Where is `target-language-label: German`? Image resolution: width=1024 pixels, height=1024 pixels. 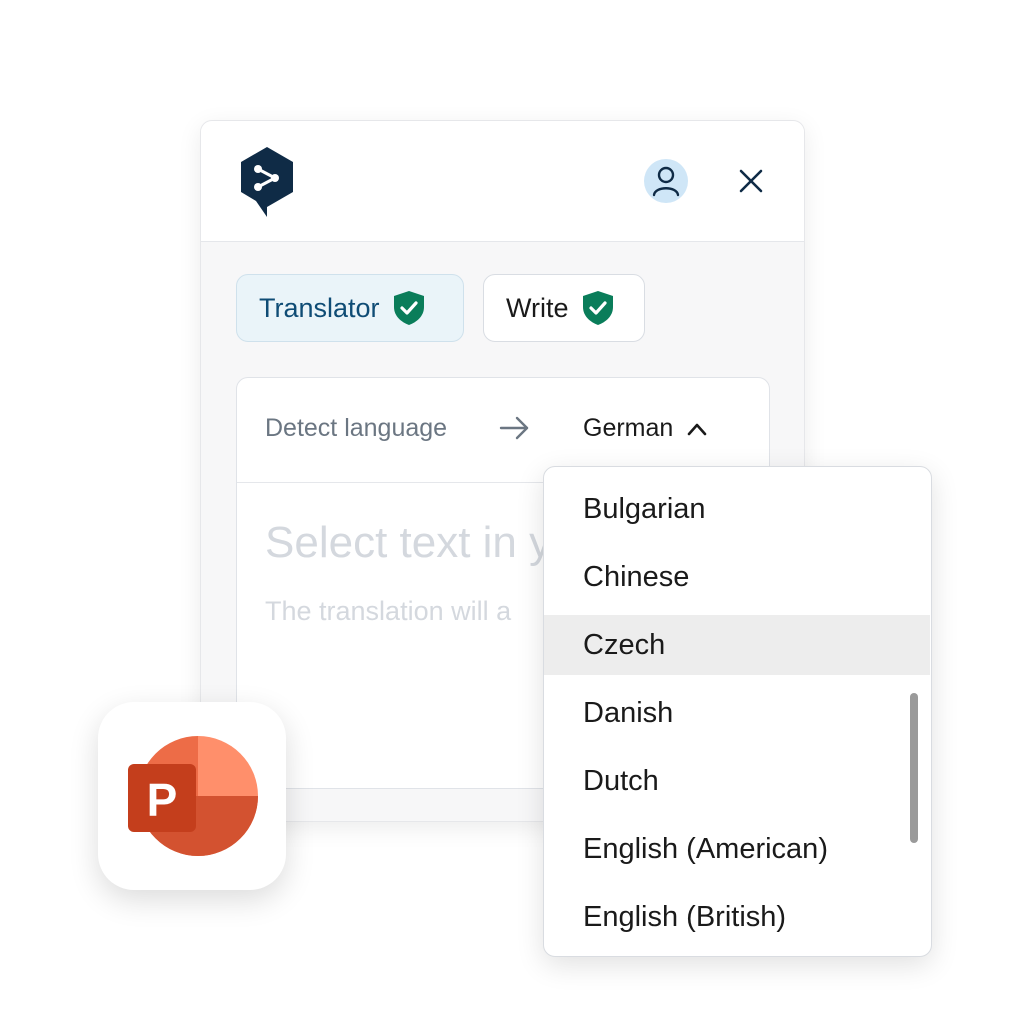 target-language-label: German is located at coordinates (628, 428).